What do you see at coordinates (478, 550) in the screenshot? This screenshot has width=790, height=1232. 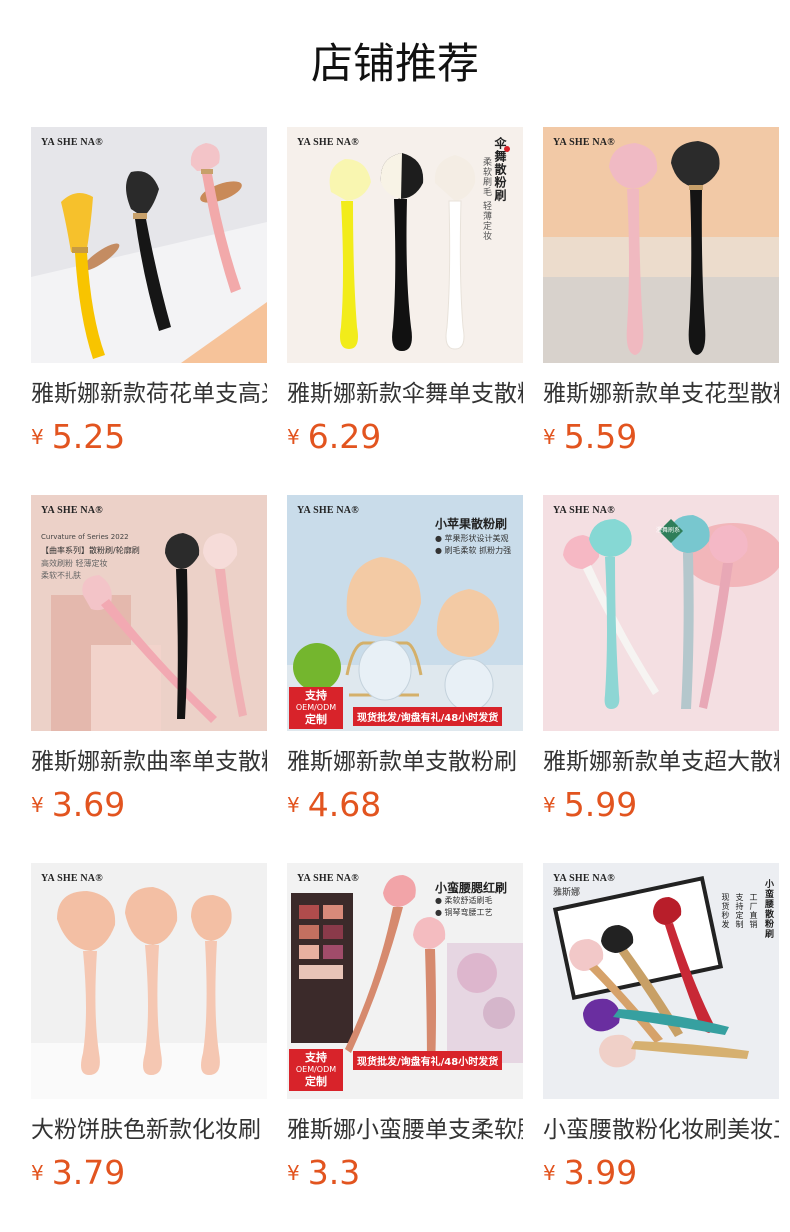 I see `image-bullet-2-text: 刷毛柔软 抓粉力强` at bounding box center [478, 550].